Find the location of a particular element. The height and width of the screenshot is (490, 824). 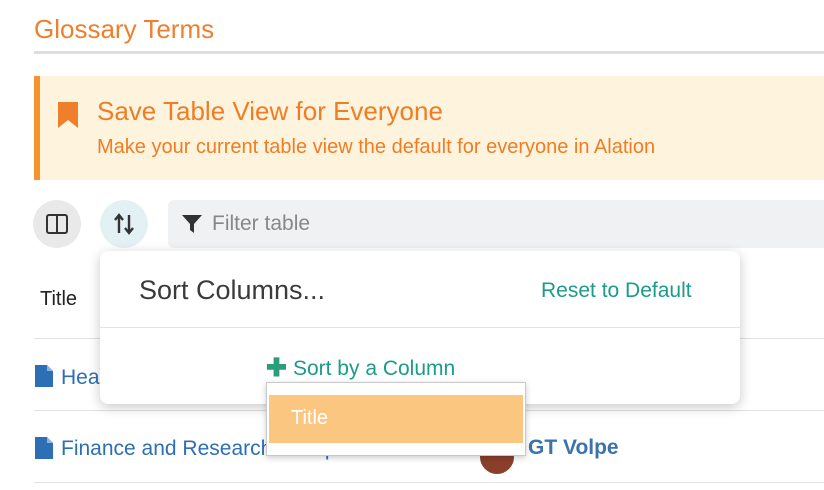

filter-table-box is located at coordinates (496, 224).